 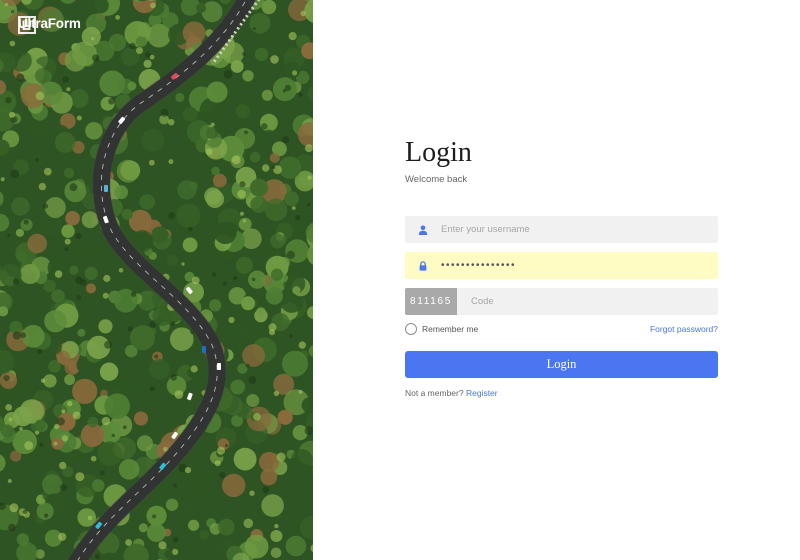 I want to click on username-field, so click(x=561, y=229).